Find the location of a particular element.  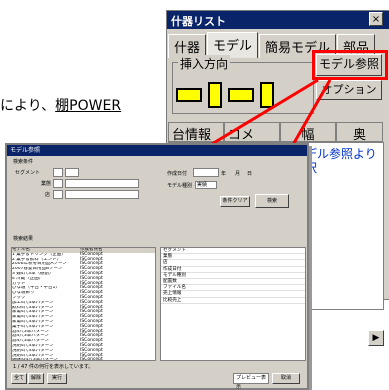

col-depth: 奥 is located at coordinates (359, 132).